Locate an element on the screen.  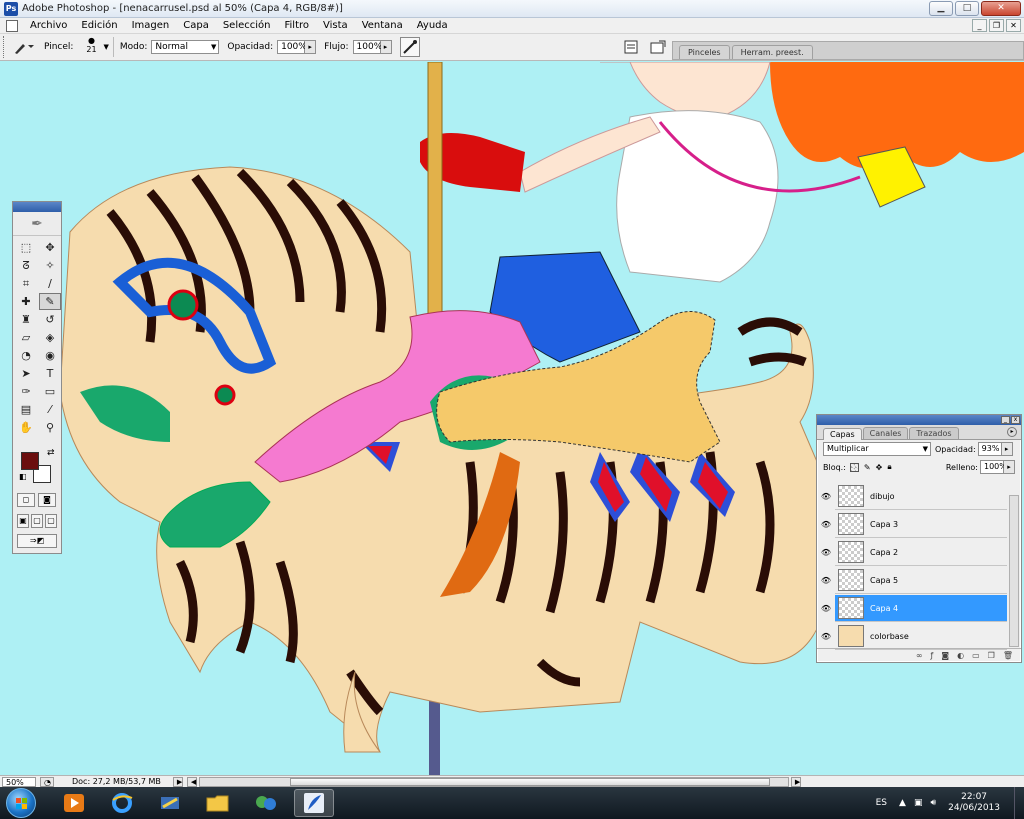
tab-herramientas-preestablecidas: Herram. preest. is located at coordinates (772, 52).